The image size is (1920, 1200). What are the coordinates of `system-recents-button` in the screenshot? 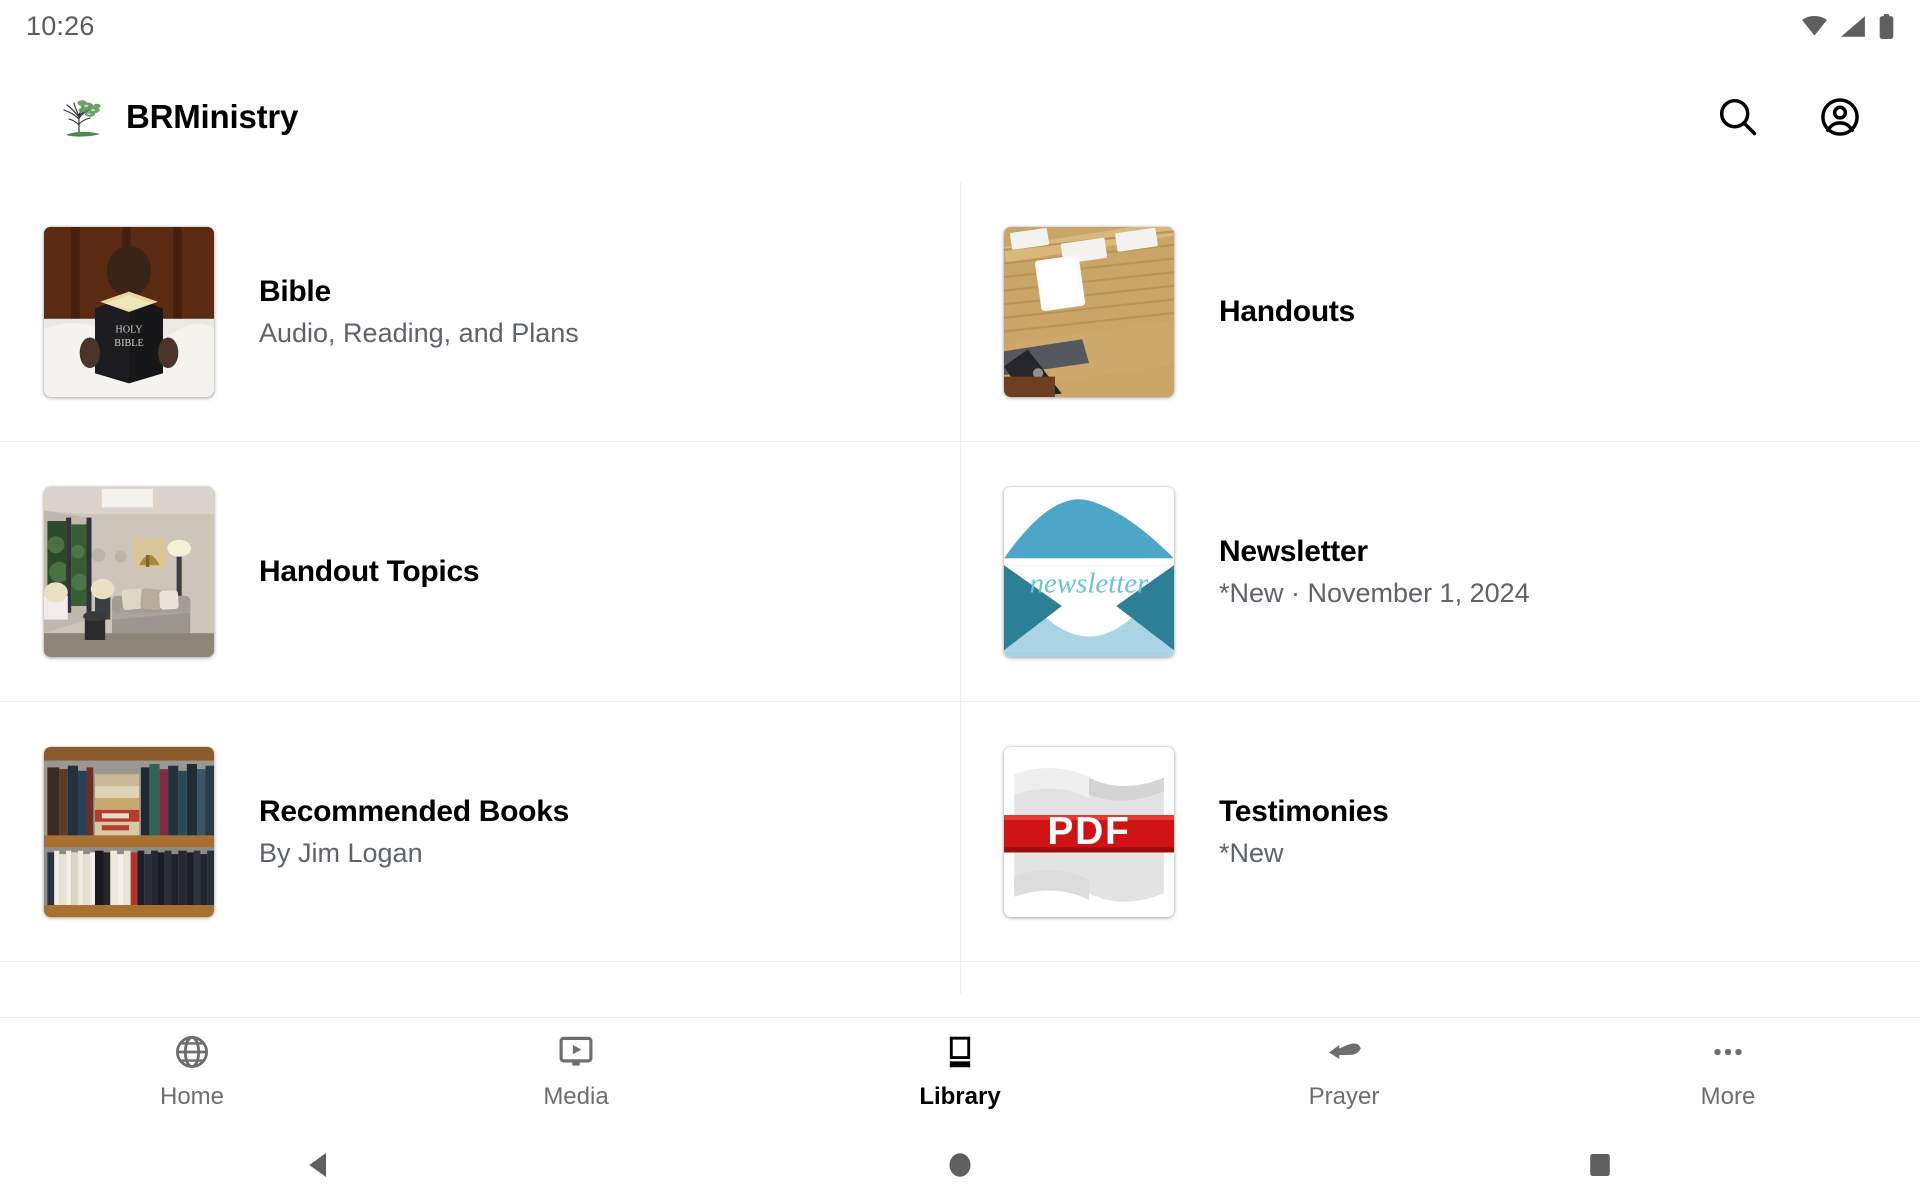 It's located at (1600, 1165).